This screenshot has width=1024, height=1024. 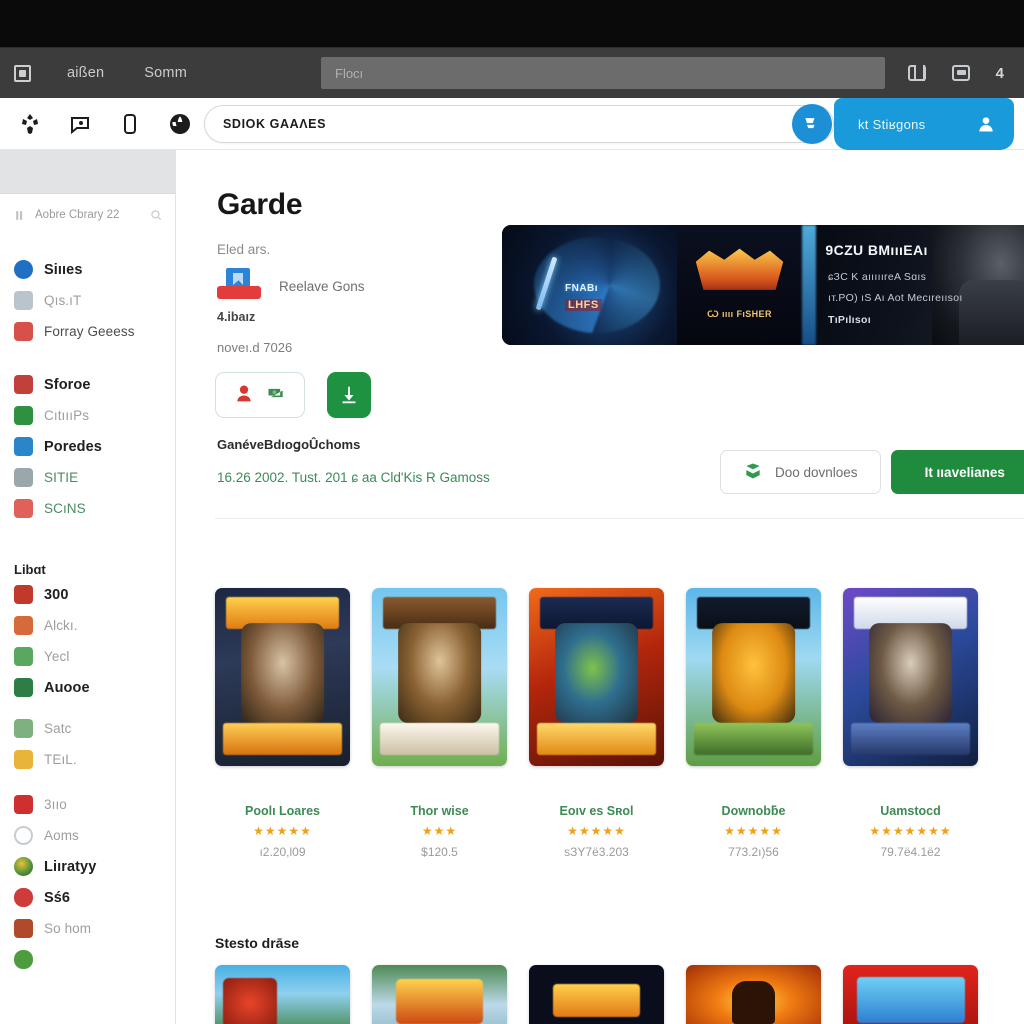 I want to click on sidebar-item-5: Poredes, so click(x=87, y=446).